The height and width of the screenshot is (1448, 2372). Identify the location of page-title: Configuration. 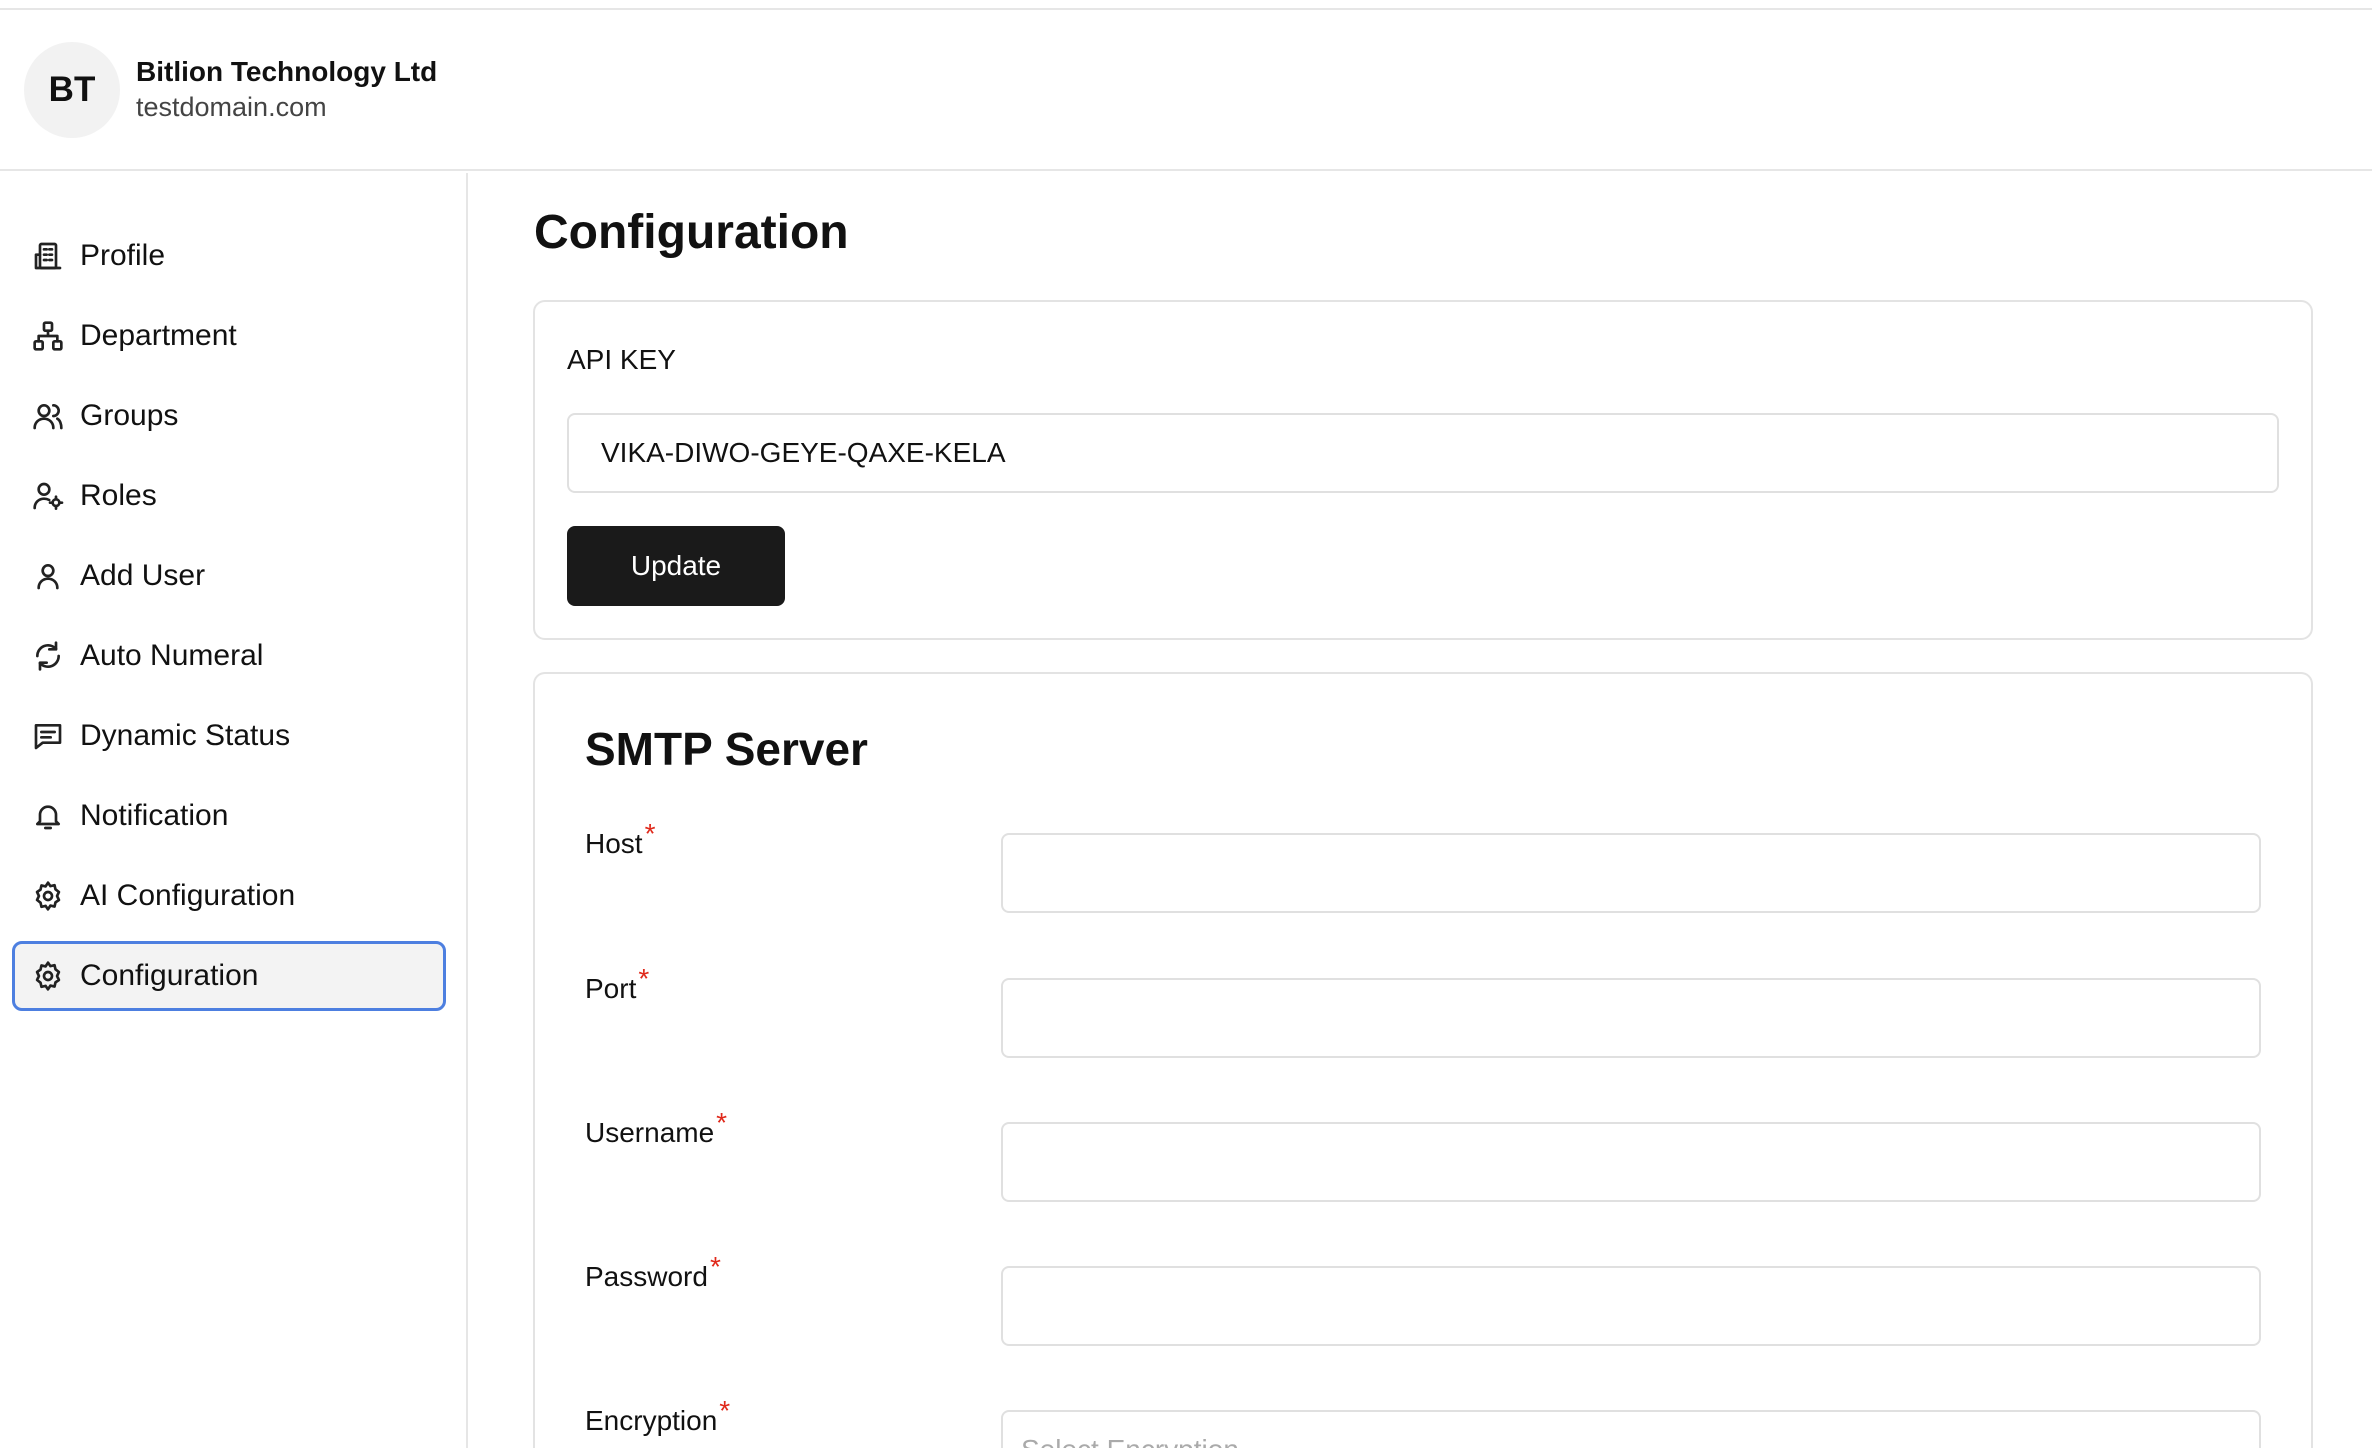
(691, 232).